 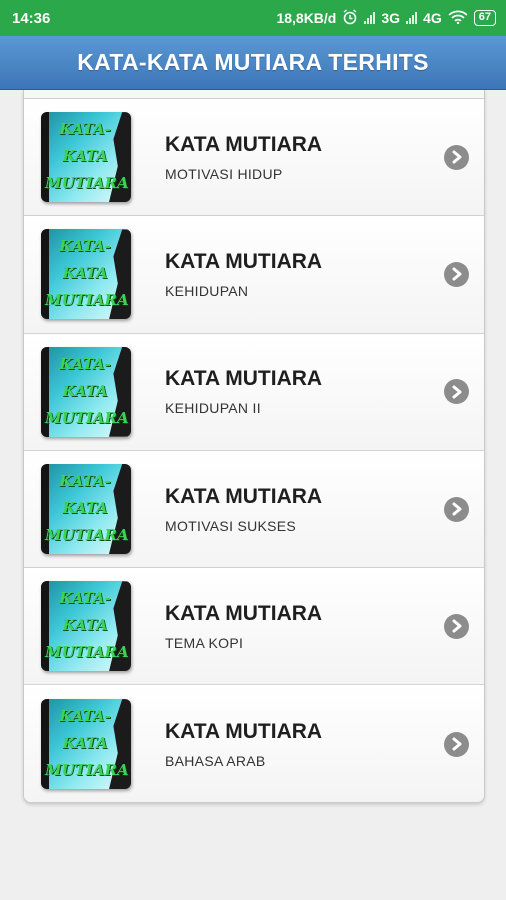 I want to click on app-bar: KATA-KATA MUTIARA TERHITS, so click(x=253, y=63).